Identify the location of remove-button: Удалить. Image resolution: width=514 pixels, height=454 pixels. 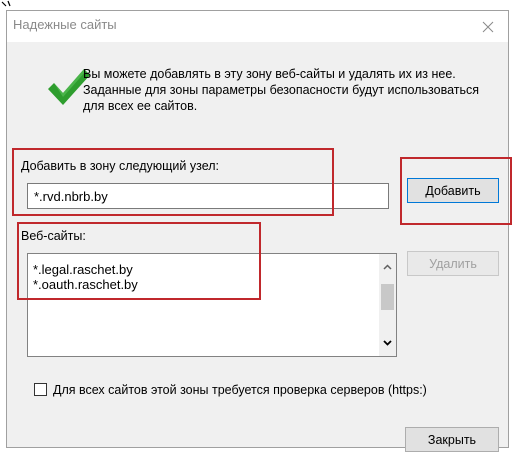
(453, 263).